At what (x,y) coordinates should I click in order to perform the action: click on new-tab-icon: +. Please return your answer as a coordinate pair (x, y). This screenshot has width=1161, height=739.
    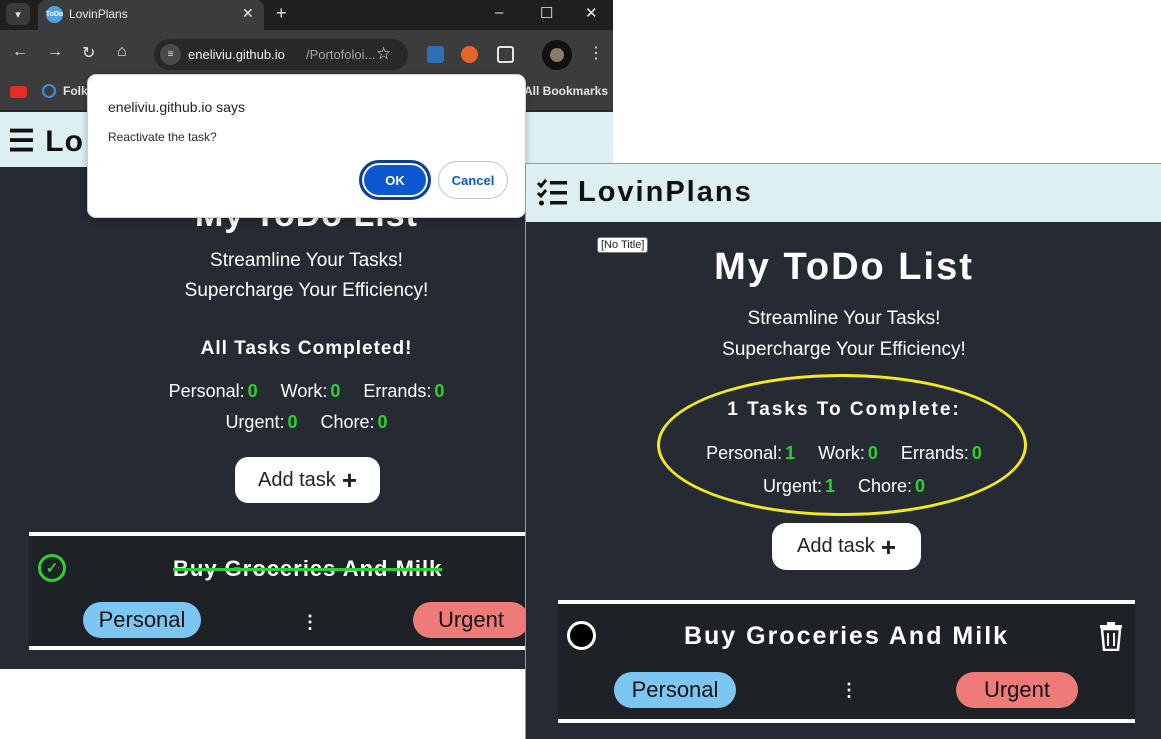
    Looking at the image, I should click on (281, 13).